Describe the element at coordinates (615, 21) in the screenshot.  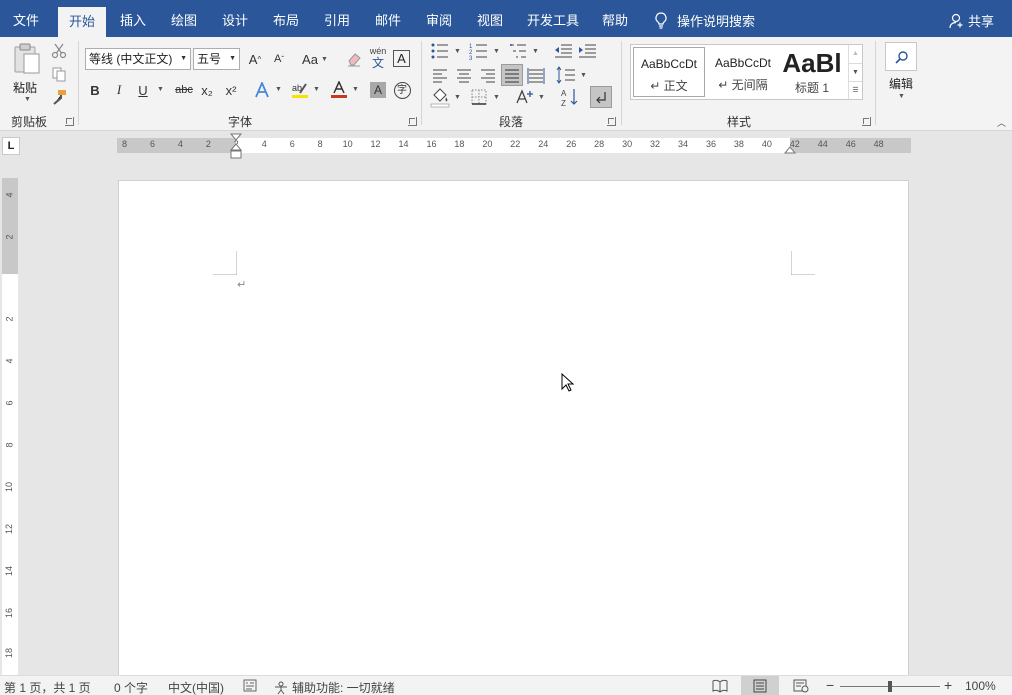
I see `tab-help: 帮助` at that location.